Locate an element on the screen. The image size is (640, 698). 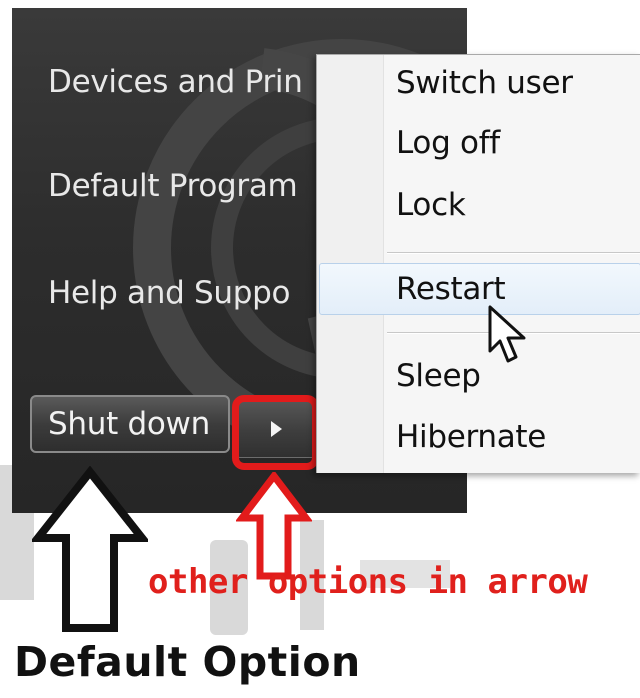
menu-item-restart: Restart is located at coordinates (451, 289).